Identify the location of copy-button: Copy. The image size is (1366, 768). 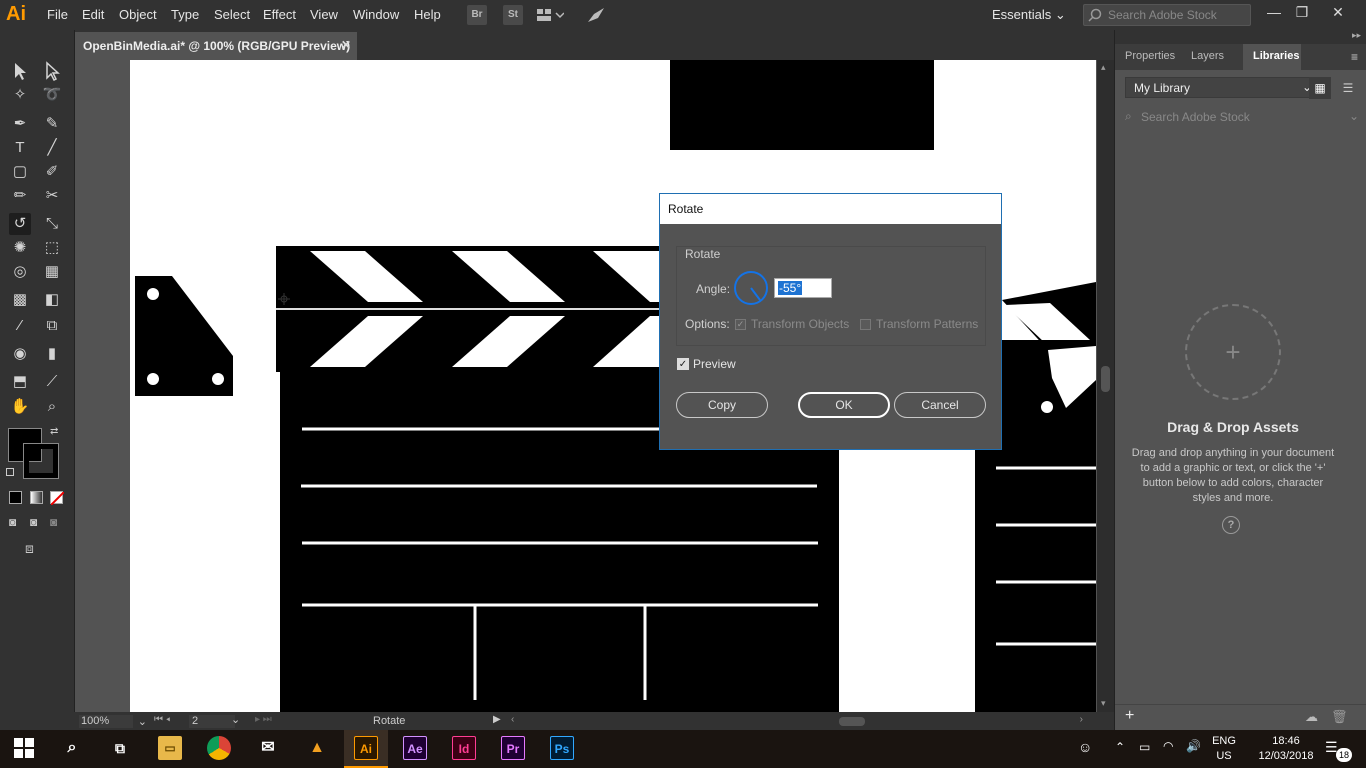
(722, 405).